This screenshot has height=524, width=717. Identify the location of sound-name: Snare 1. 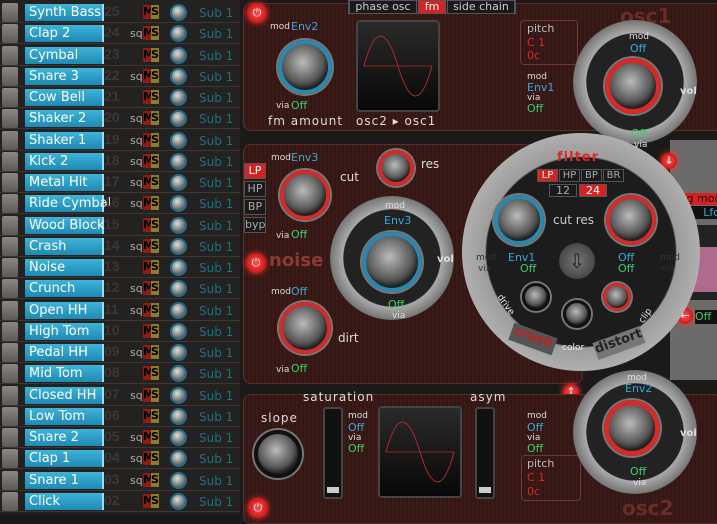
(64, 480).